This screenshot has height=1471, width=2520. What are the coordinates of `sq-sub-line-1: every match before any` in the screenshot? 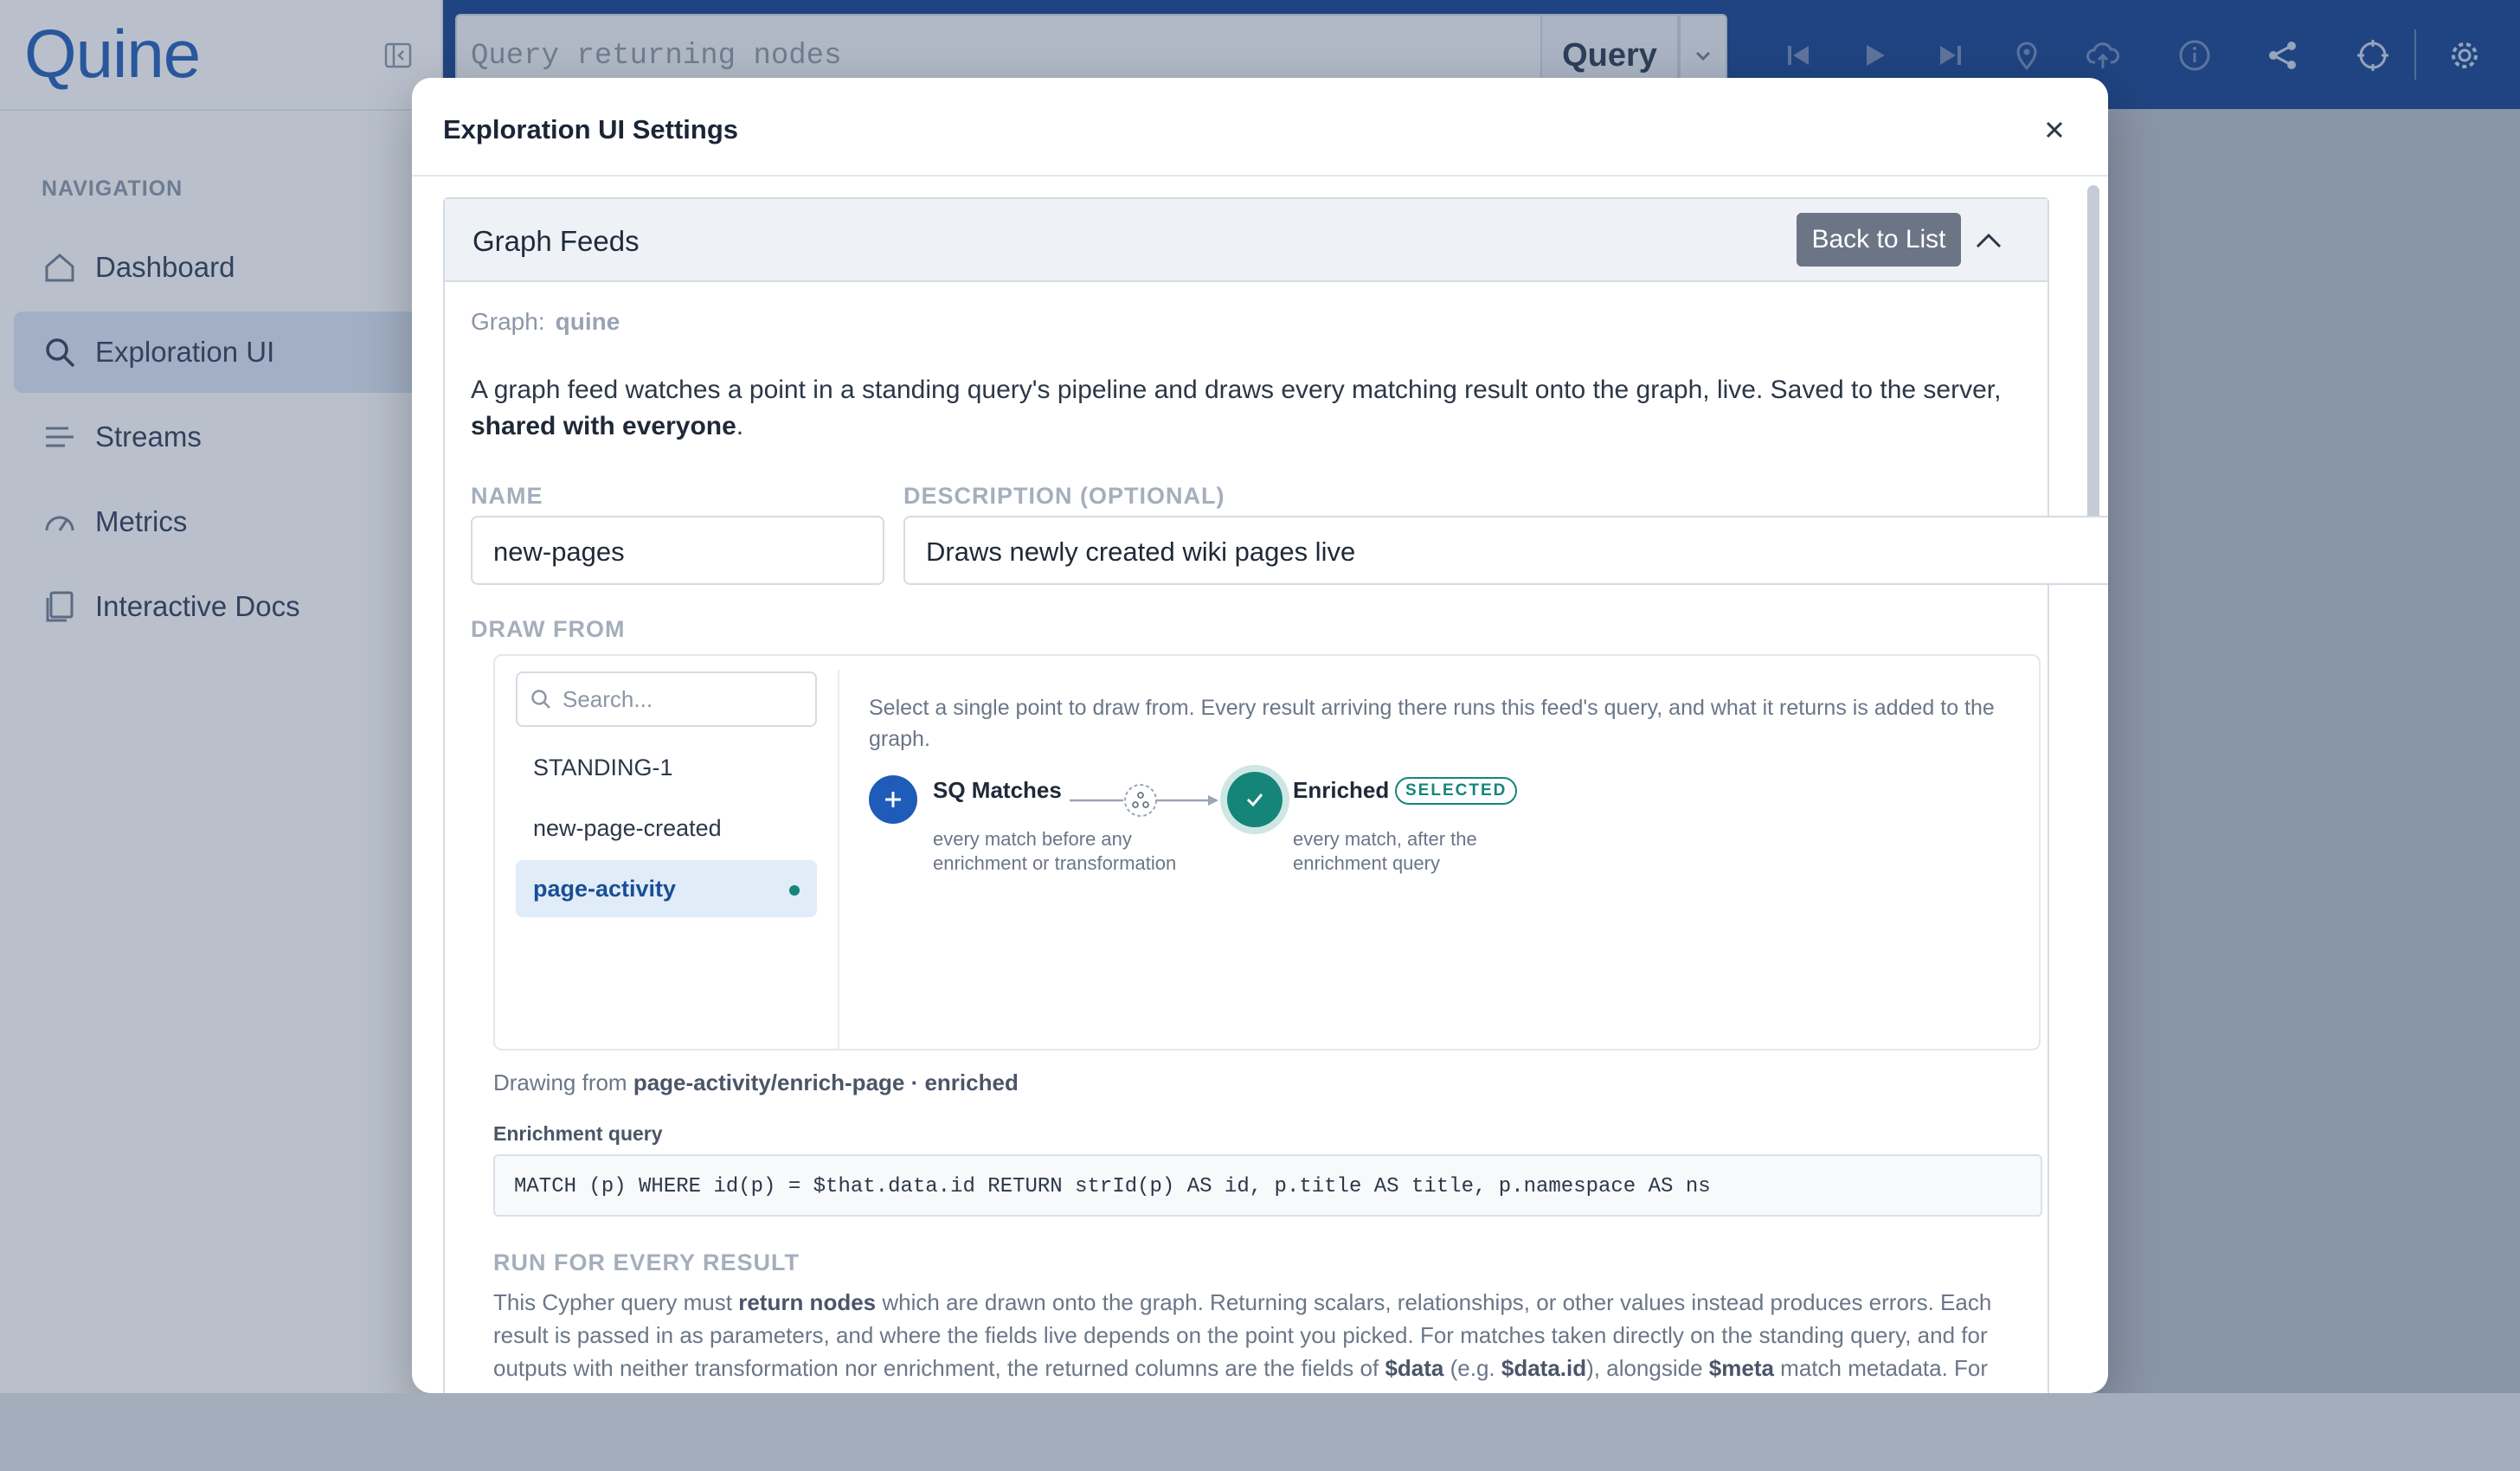 It's located at (1032, 839).